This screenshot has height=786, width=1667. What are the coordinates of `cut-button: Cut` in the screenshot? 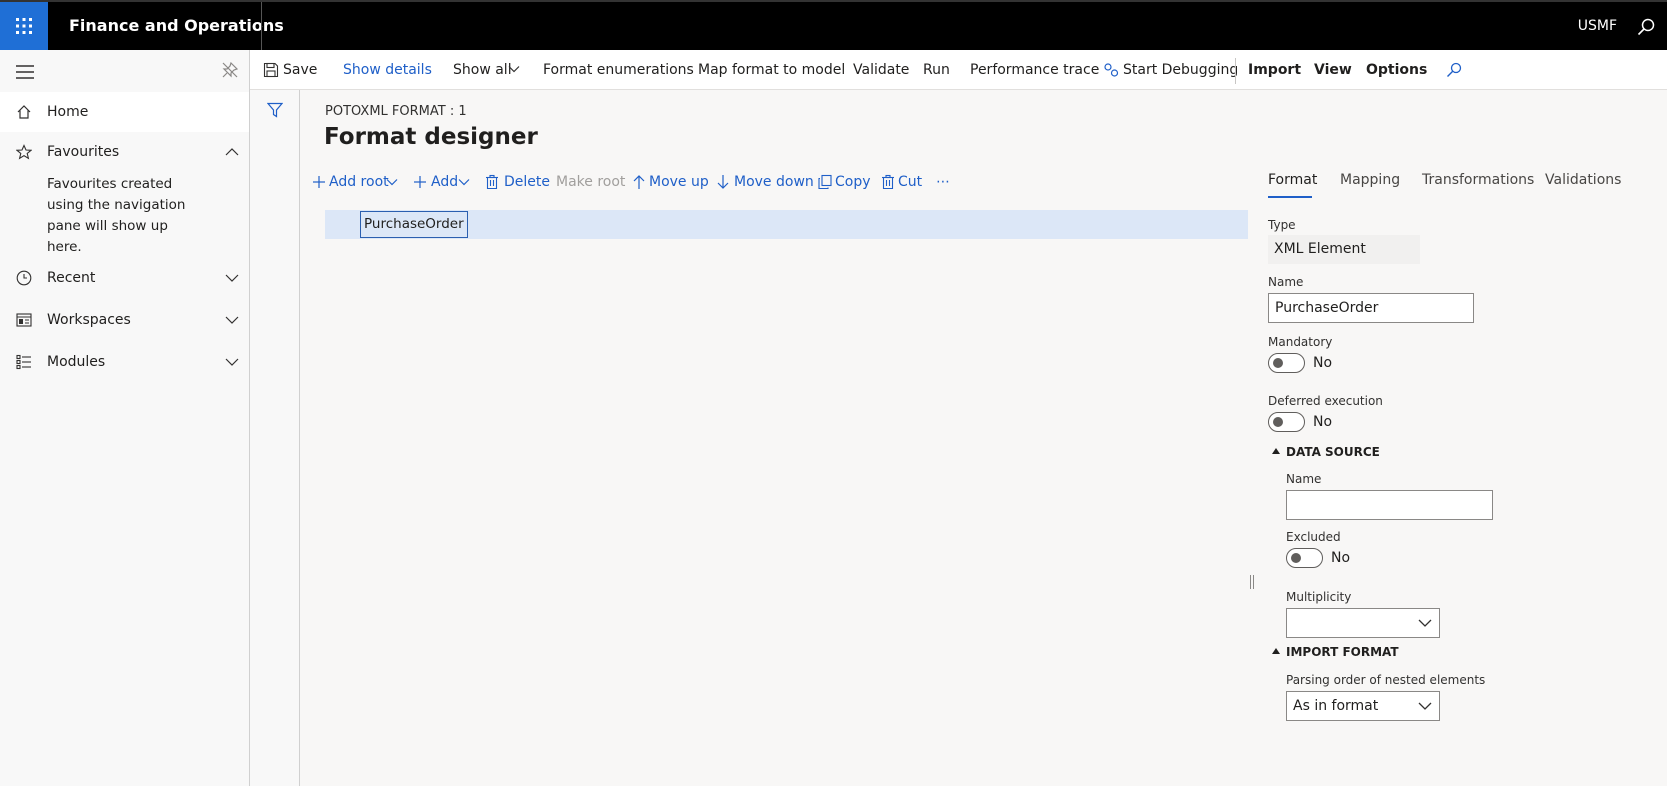 It's located at (910, 182).